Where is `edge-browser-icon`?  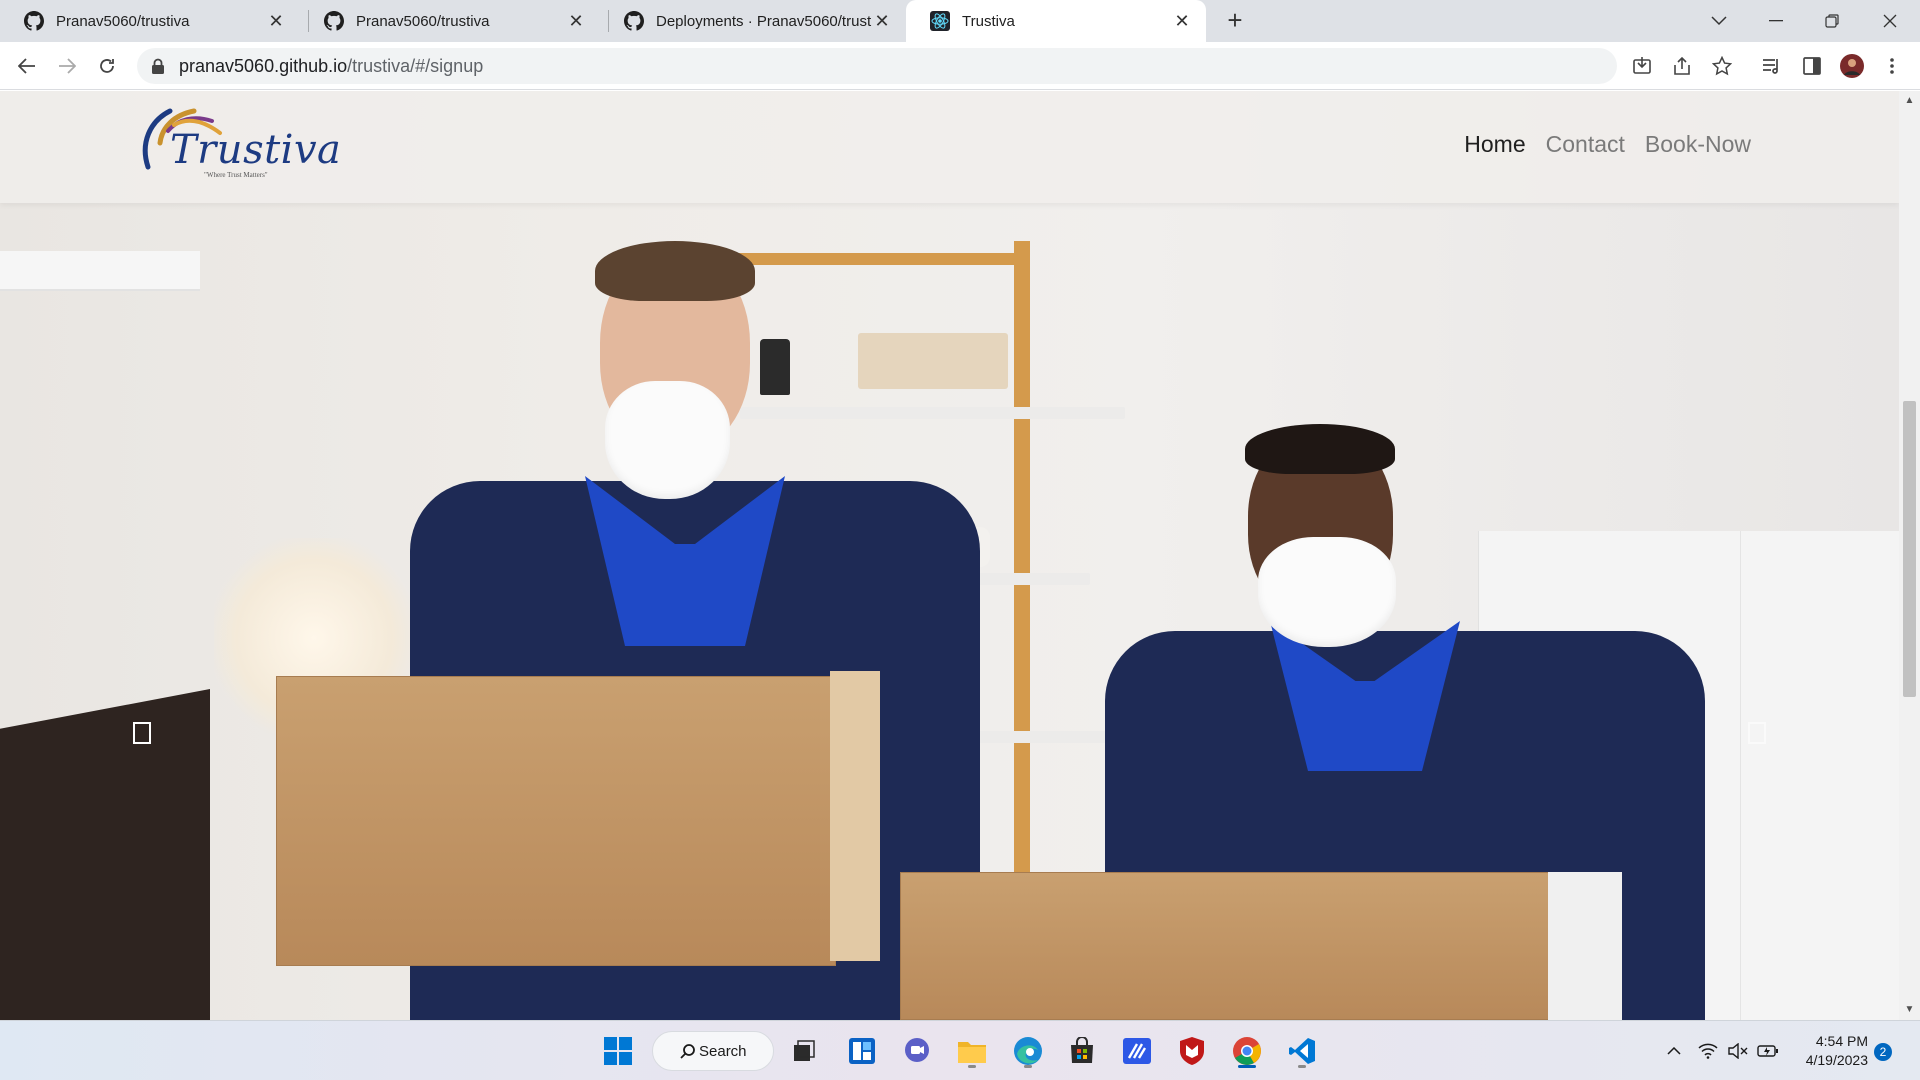
edge-browser-icon is located at coordinates (1028, 1051).